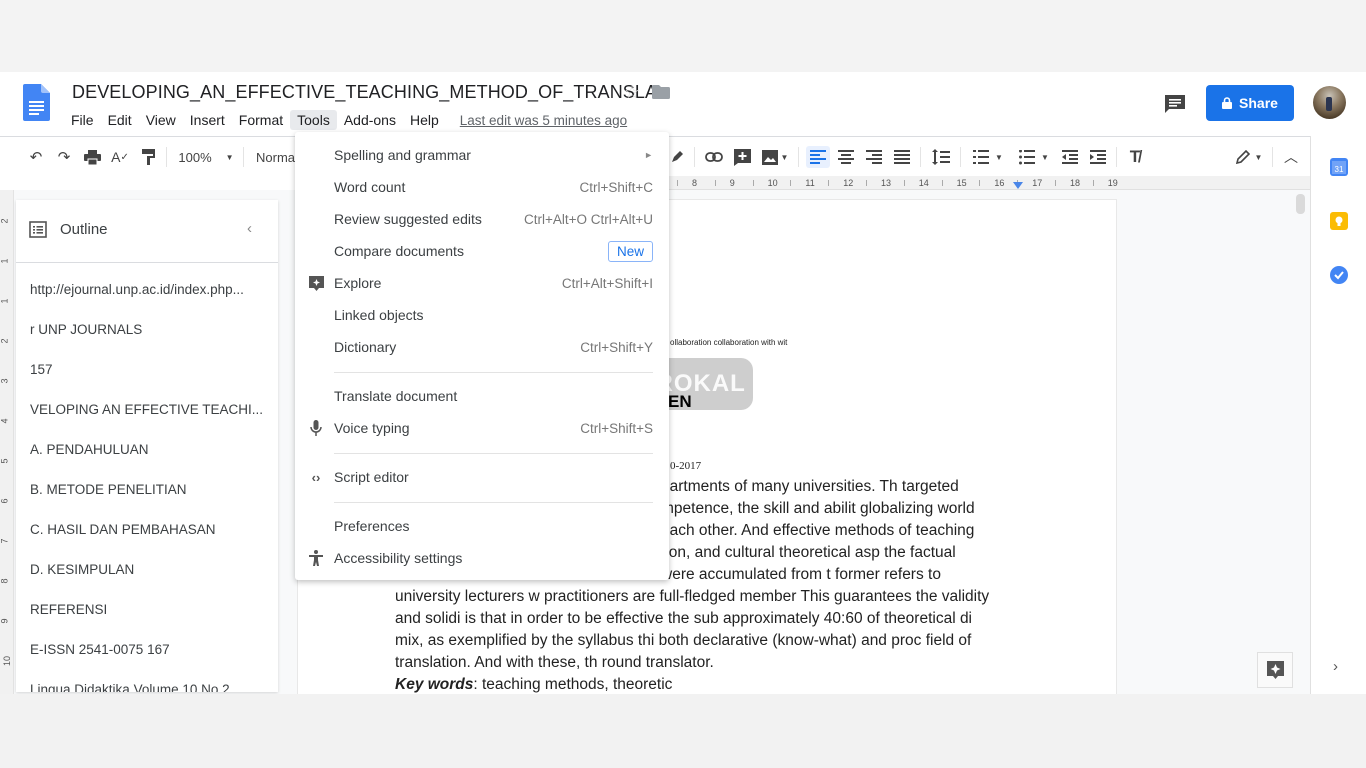 Image resolution: width=1366 pixels, height=768 pixels. I want to click on vertical-ruler: 2 1 1 2 3 4 5 6 7 8 9 10, so click(7, 442).